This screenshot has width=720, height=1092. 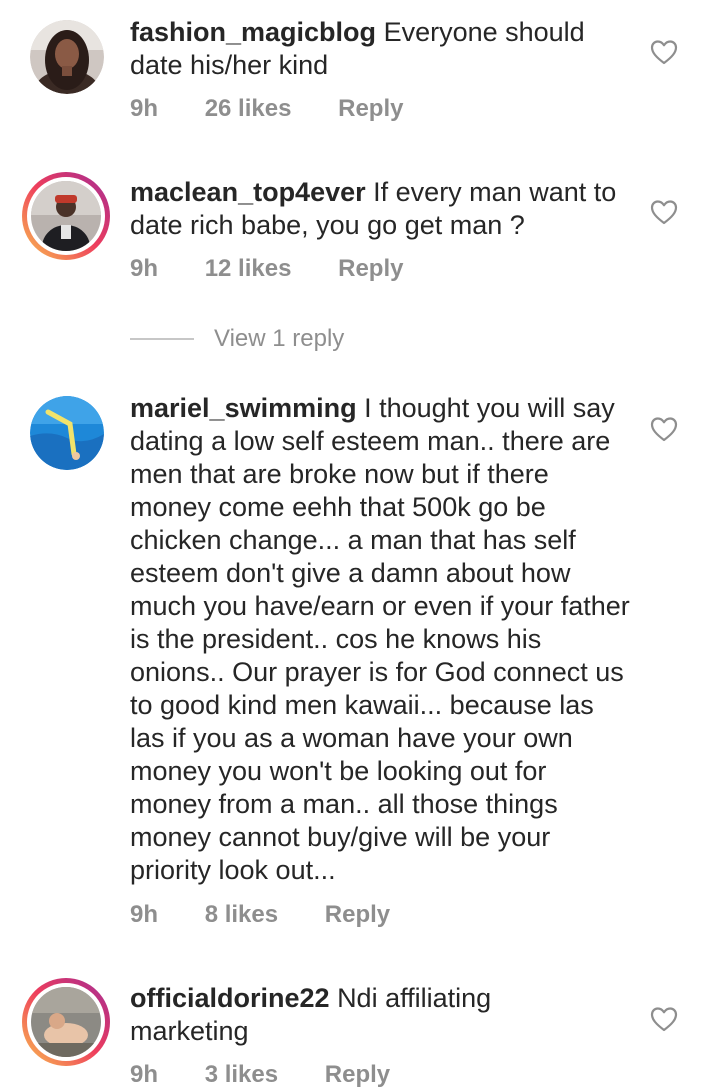 I want to click on view-replies-label: View 1 reply, so click(x=279, y=339).